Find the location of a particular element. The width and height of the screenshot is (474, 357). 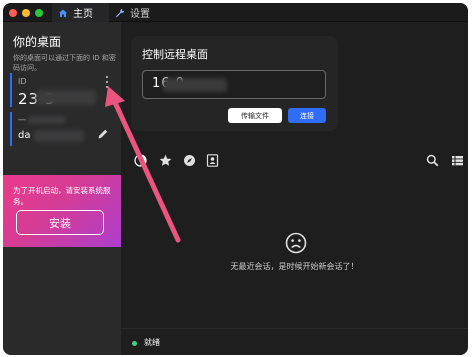

connect-button: 连接 is located at coordinates (307, 115).